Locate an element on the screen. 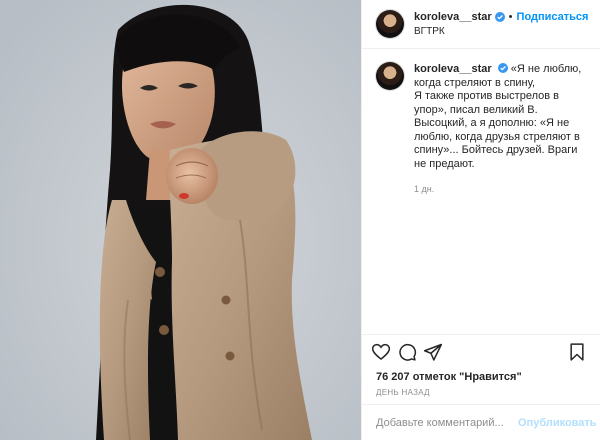 The image size is (600, 440). heart-icon is located at coordinates (381, 351).